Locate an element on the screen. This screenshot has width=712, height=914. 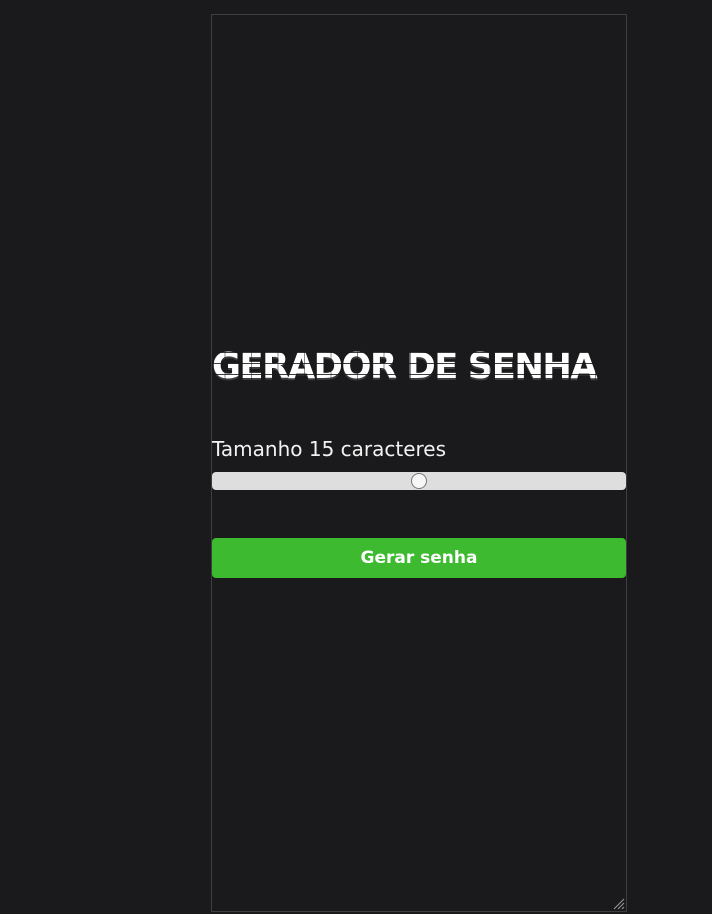
generate-password-button: Gerar senha is located at coordinates (419, 558).